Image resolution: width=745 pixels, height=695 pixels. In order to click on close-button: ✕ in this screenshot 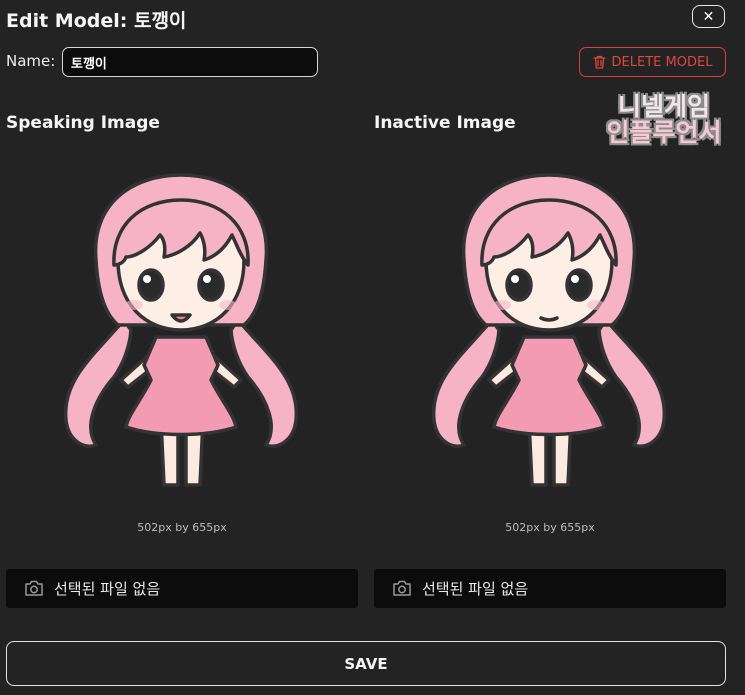, I will do `click(708, 16)`.